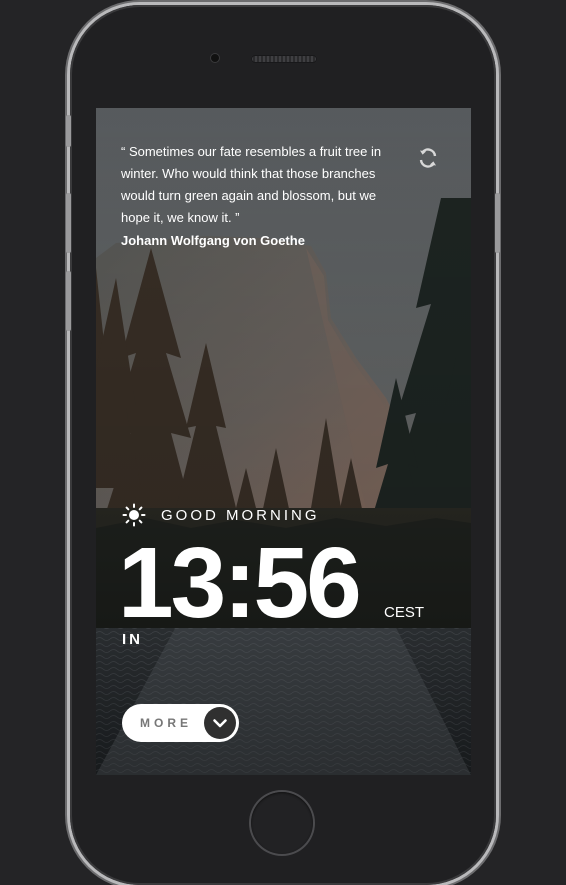 The height and width of the screenshot is (885, 566). What do you see at coordinates (213, 240) in the screenshot?
I see `quote-author: Johann Wolfgang von Goethe` at bounding box center [213, 240].